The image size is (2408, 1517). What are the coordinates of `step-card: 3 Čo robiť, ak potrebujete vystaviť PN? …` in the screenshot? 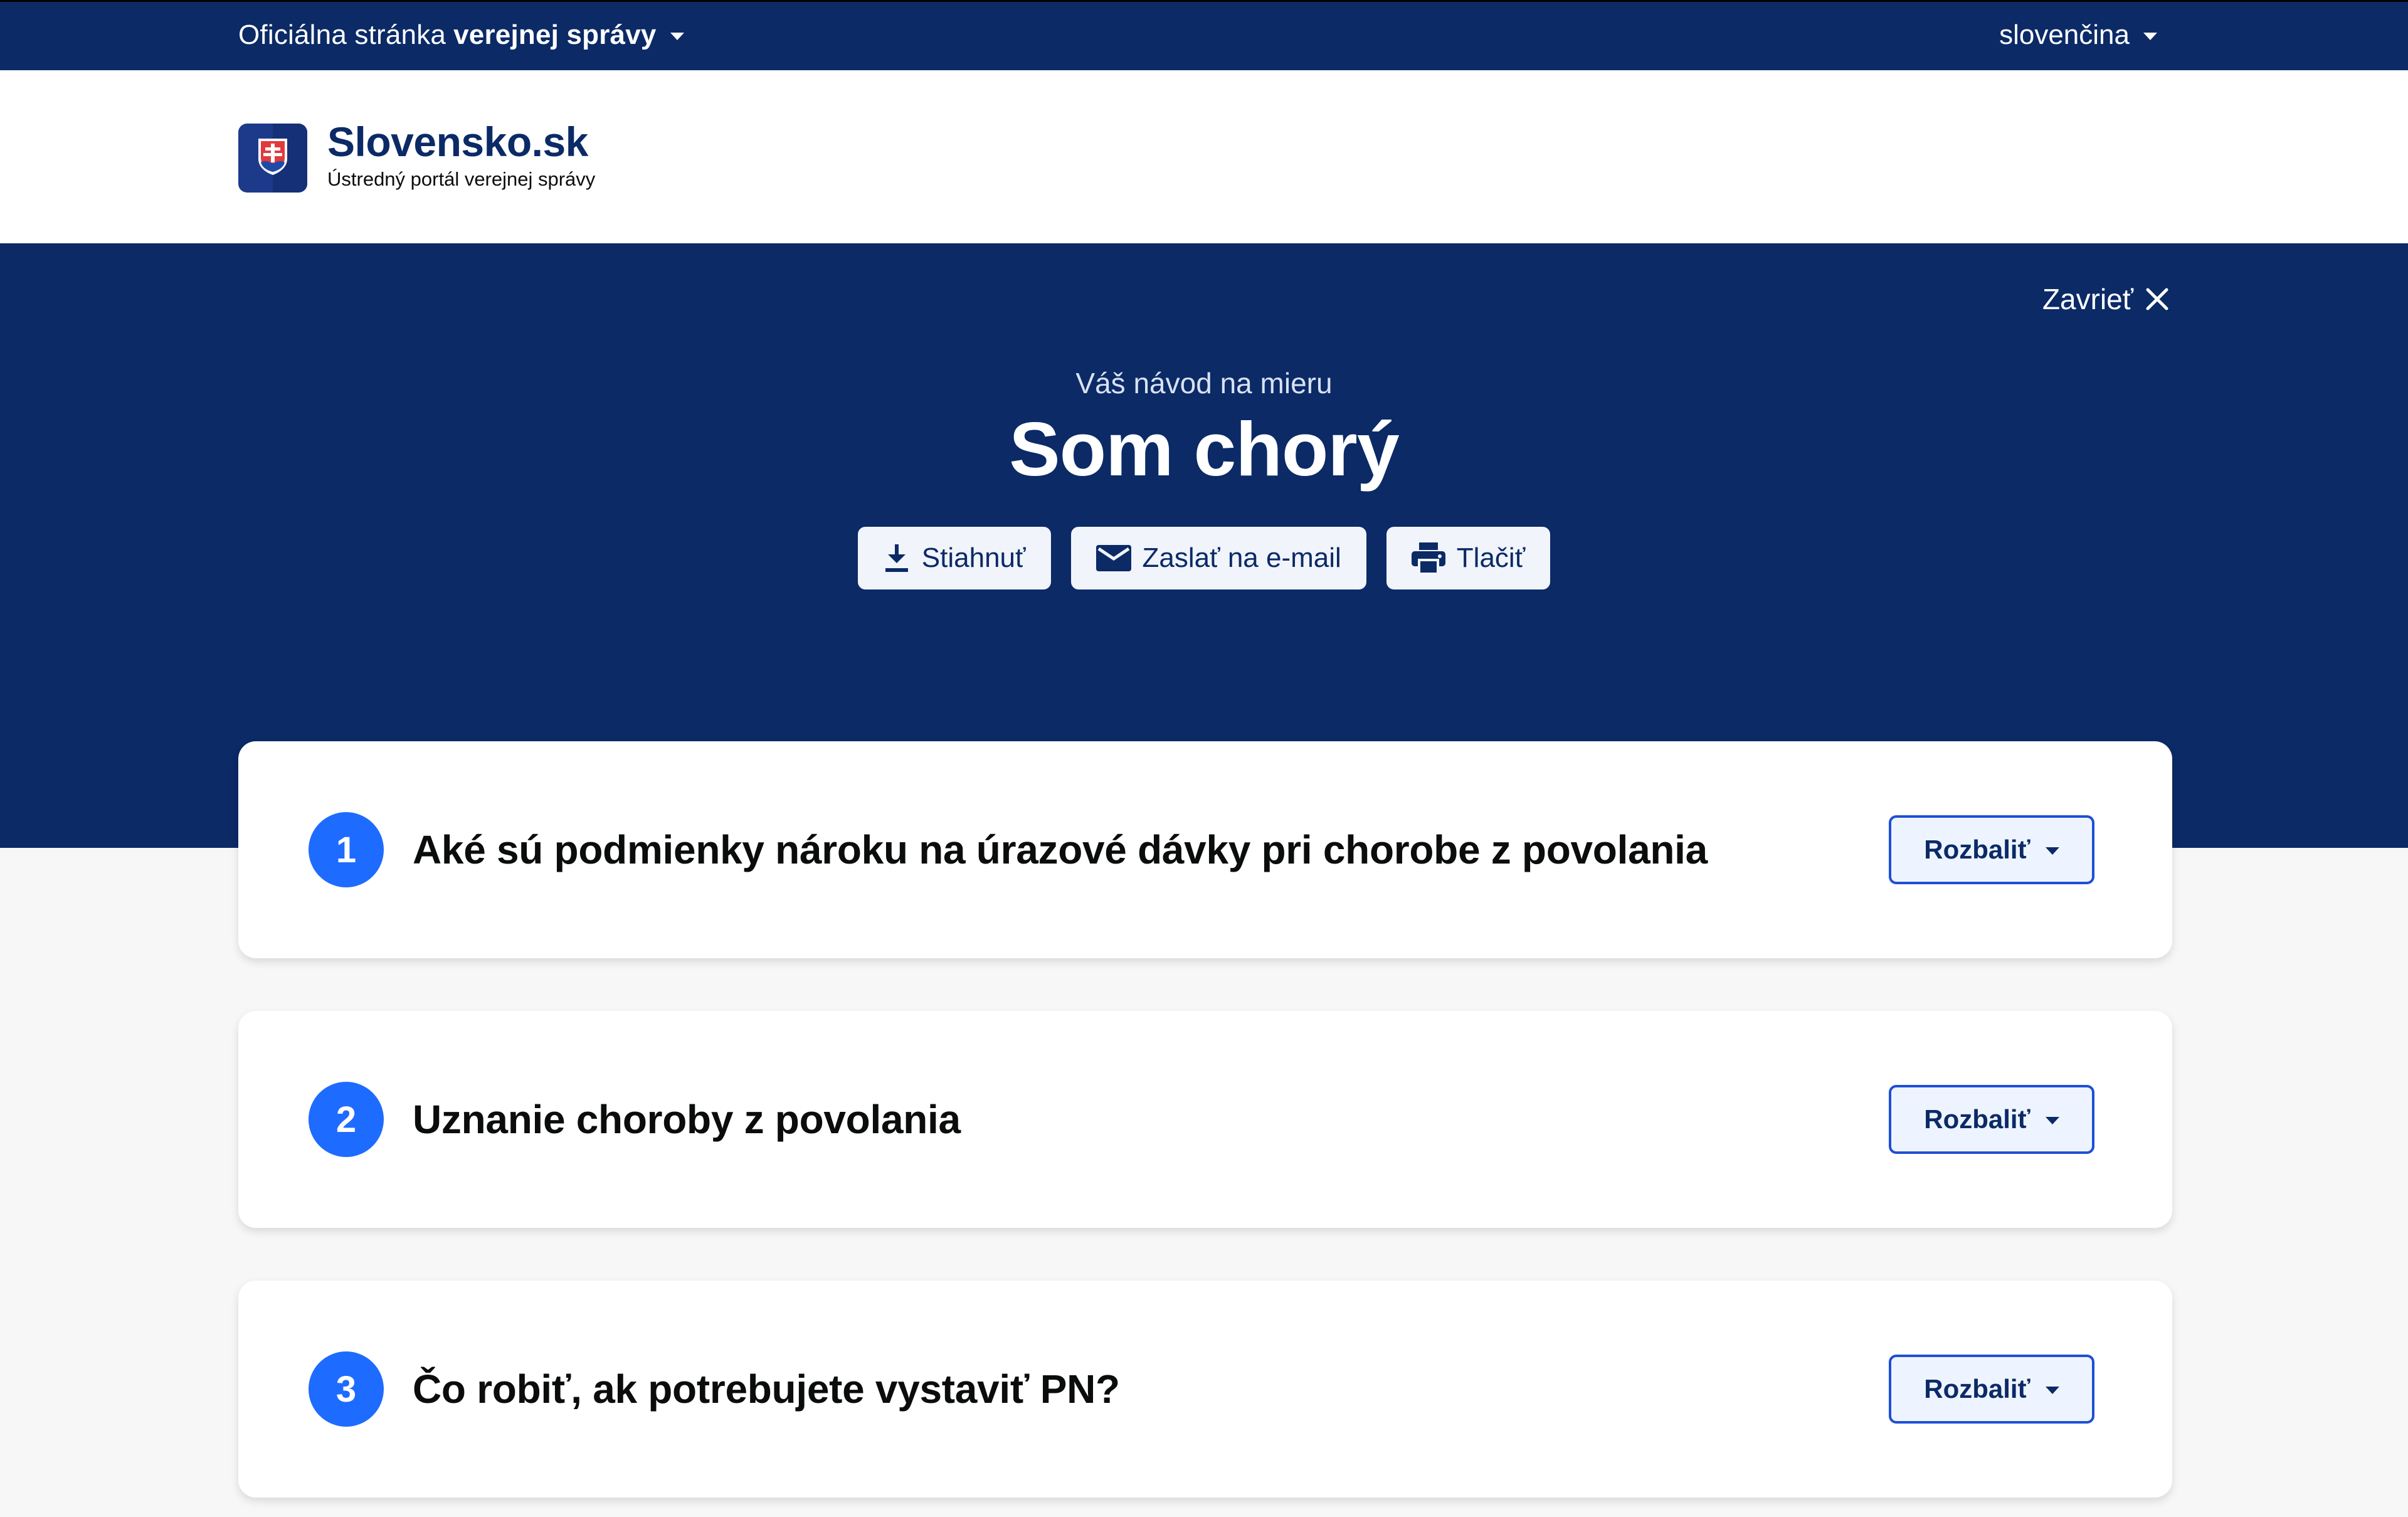 It's located at (1205, 1389).